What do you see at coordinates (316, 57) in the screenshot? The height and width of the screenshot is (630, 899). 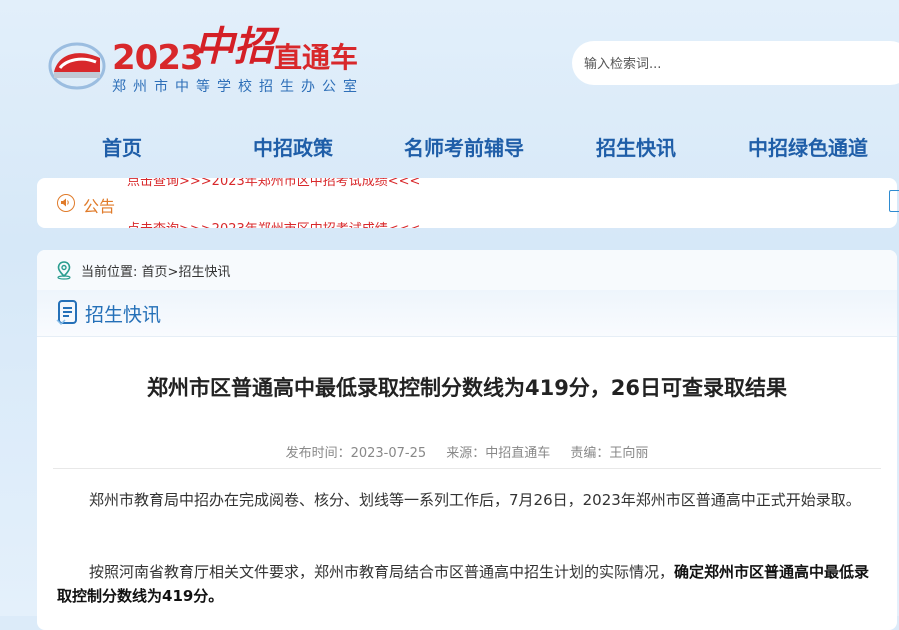 I see `logo-zhitongche: 直通车` at bounding box center [316, 57].